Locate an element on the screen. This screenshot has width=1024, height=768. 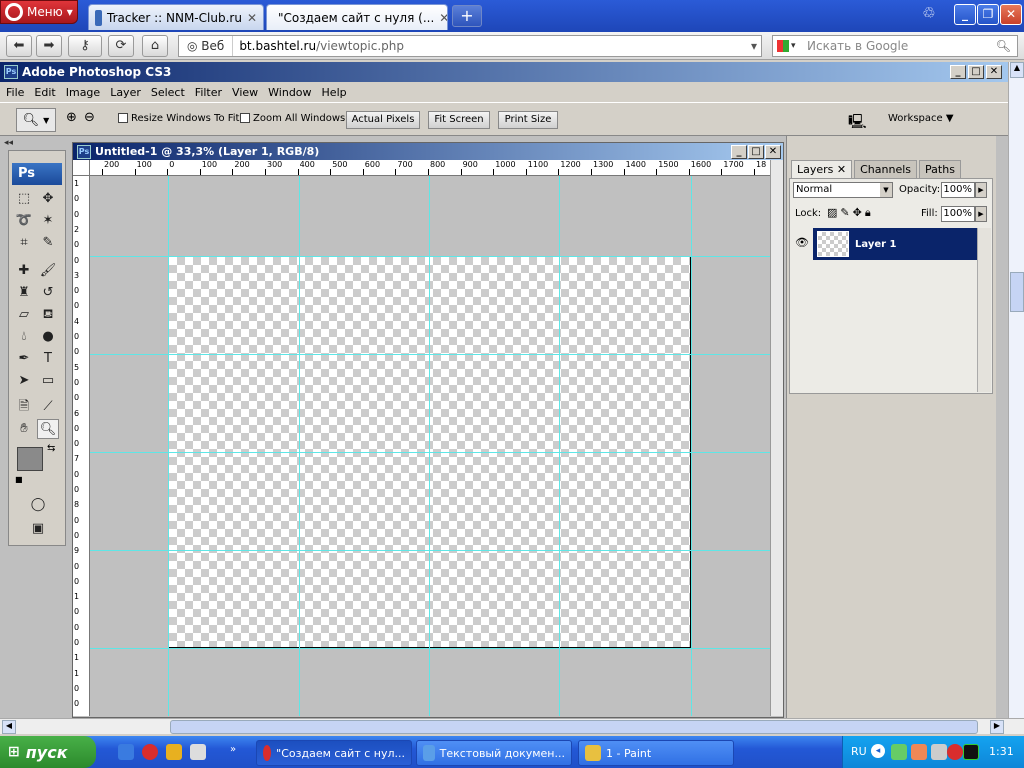
eraser-tool-icon: ▱ is located at coordinates (24, 315).